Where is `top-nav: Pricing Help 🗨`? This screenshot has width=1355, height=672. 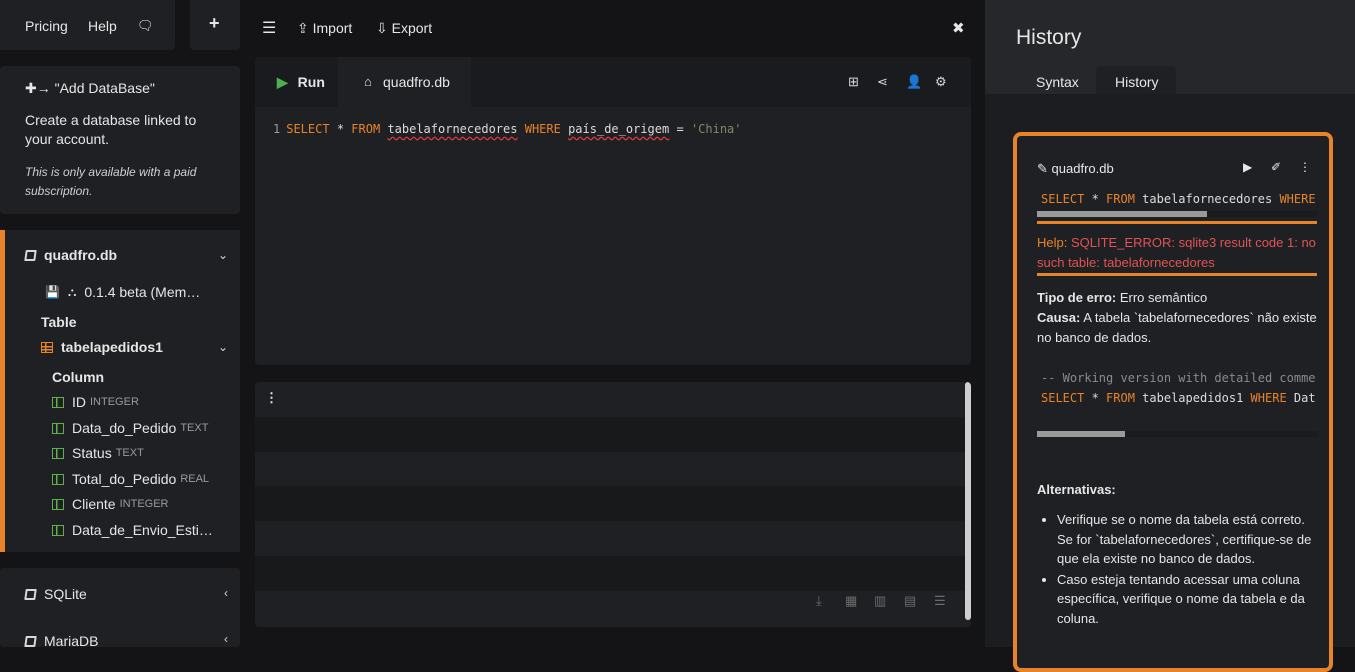
top-nav: Pricing Help 🗨 is located at coordinates (87, 25).